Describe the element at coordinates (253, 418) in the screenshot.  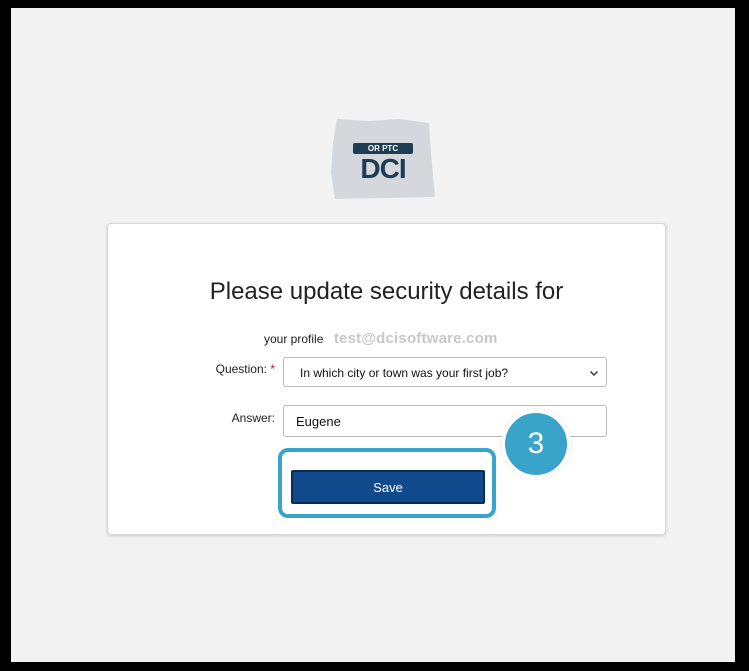
I see `answer-label: Answer:` at that location.